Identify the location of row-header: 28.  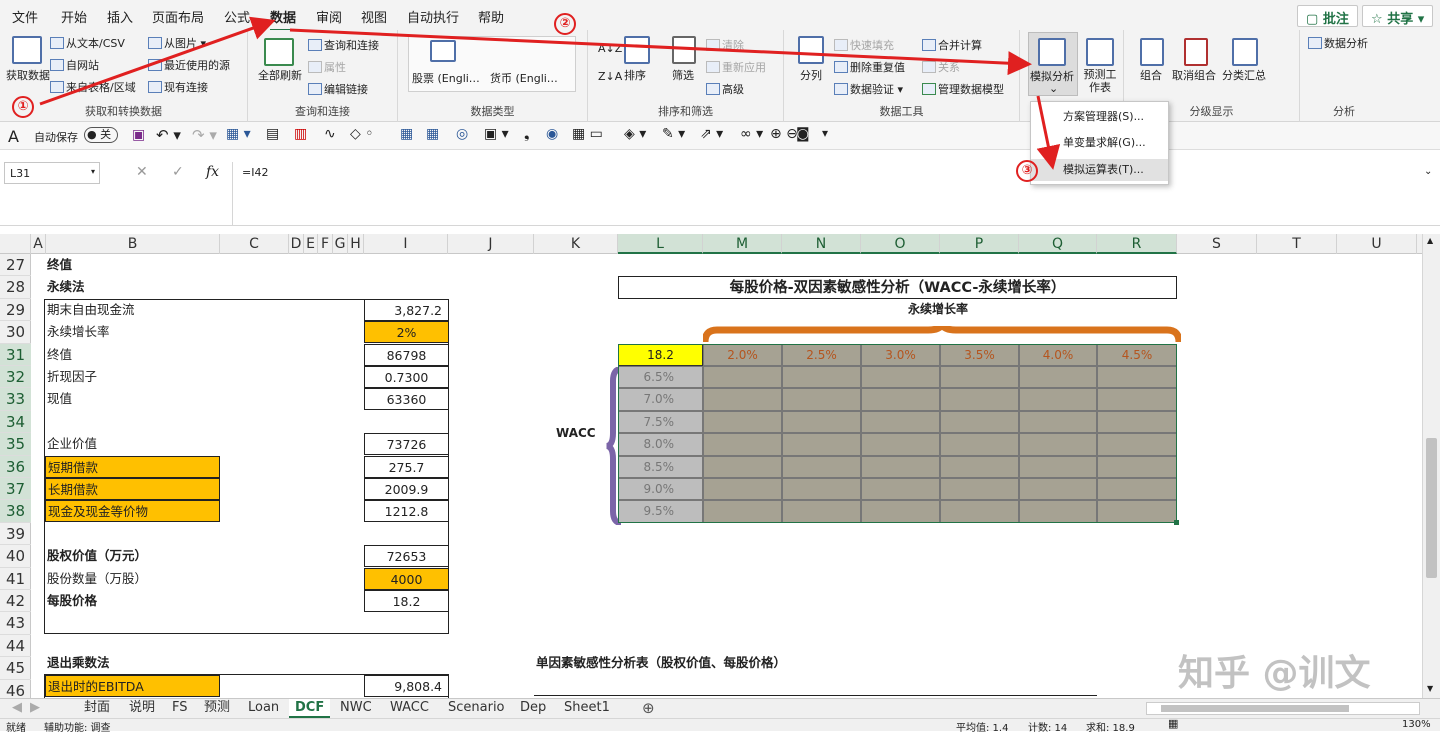
(15, 287).